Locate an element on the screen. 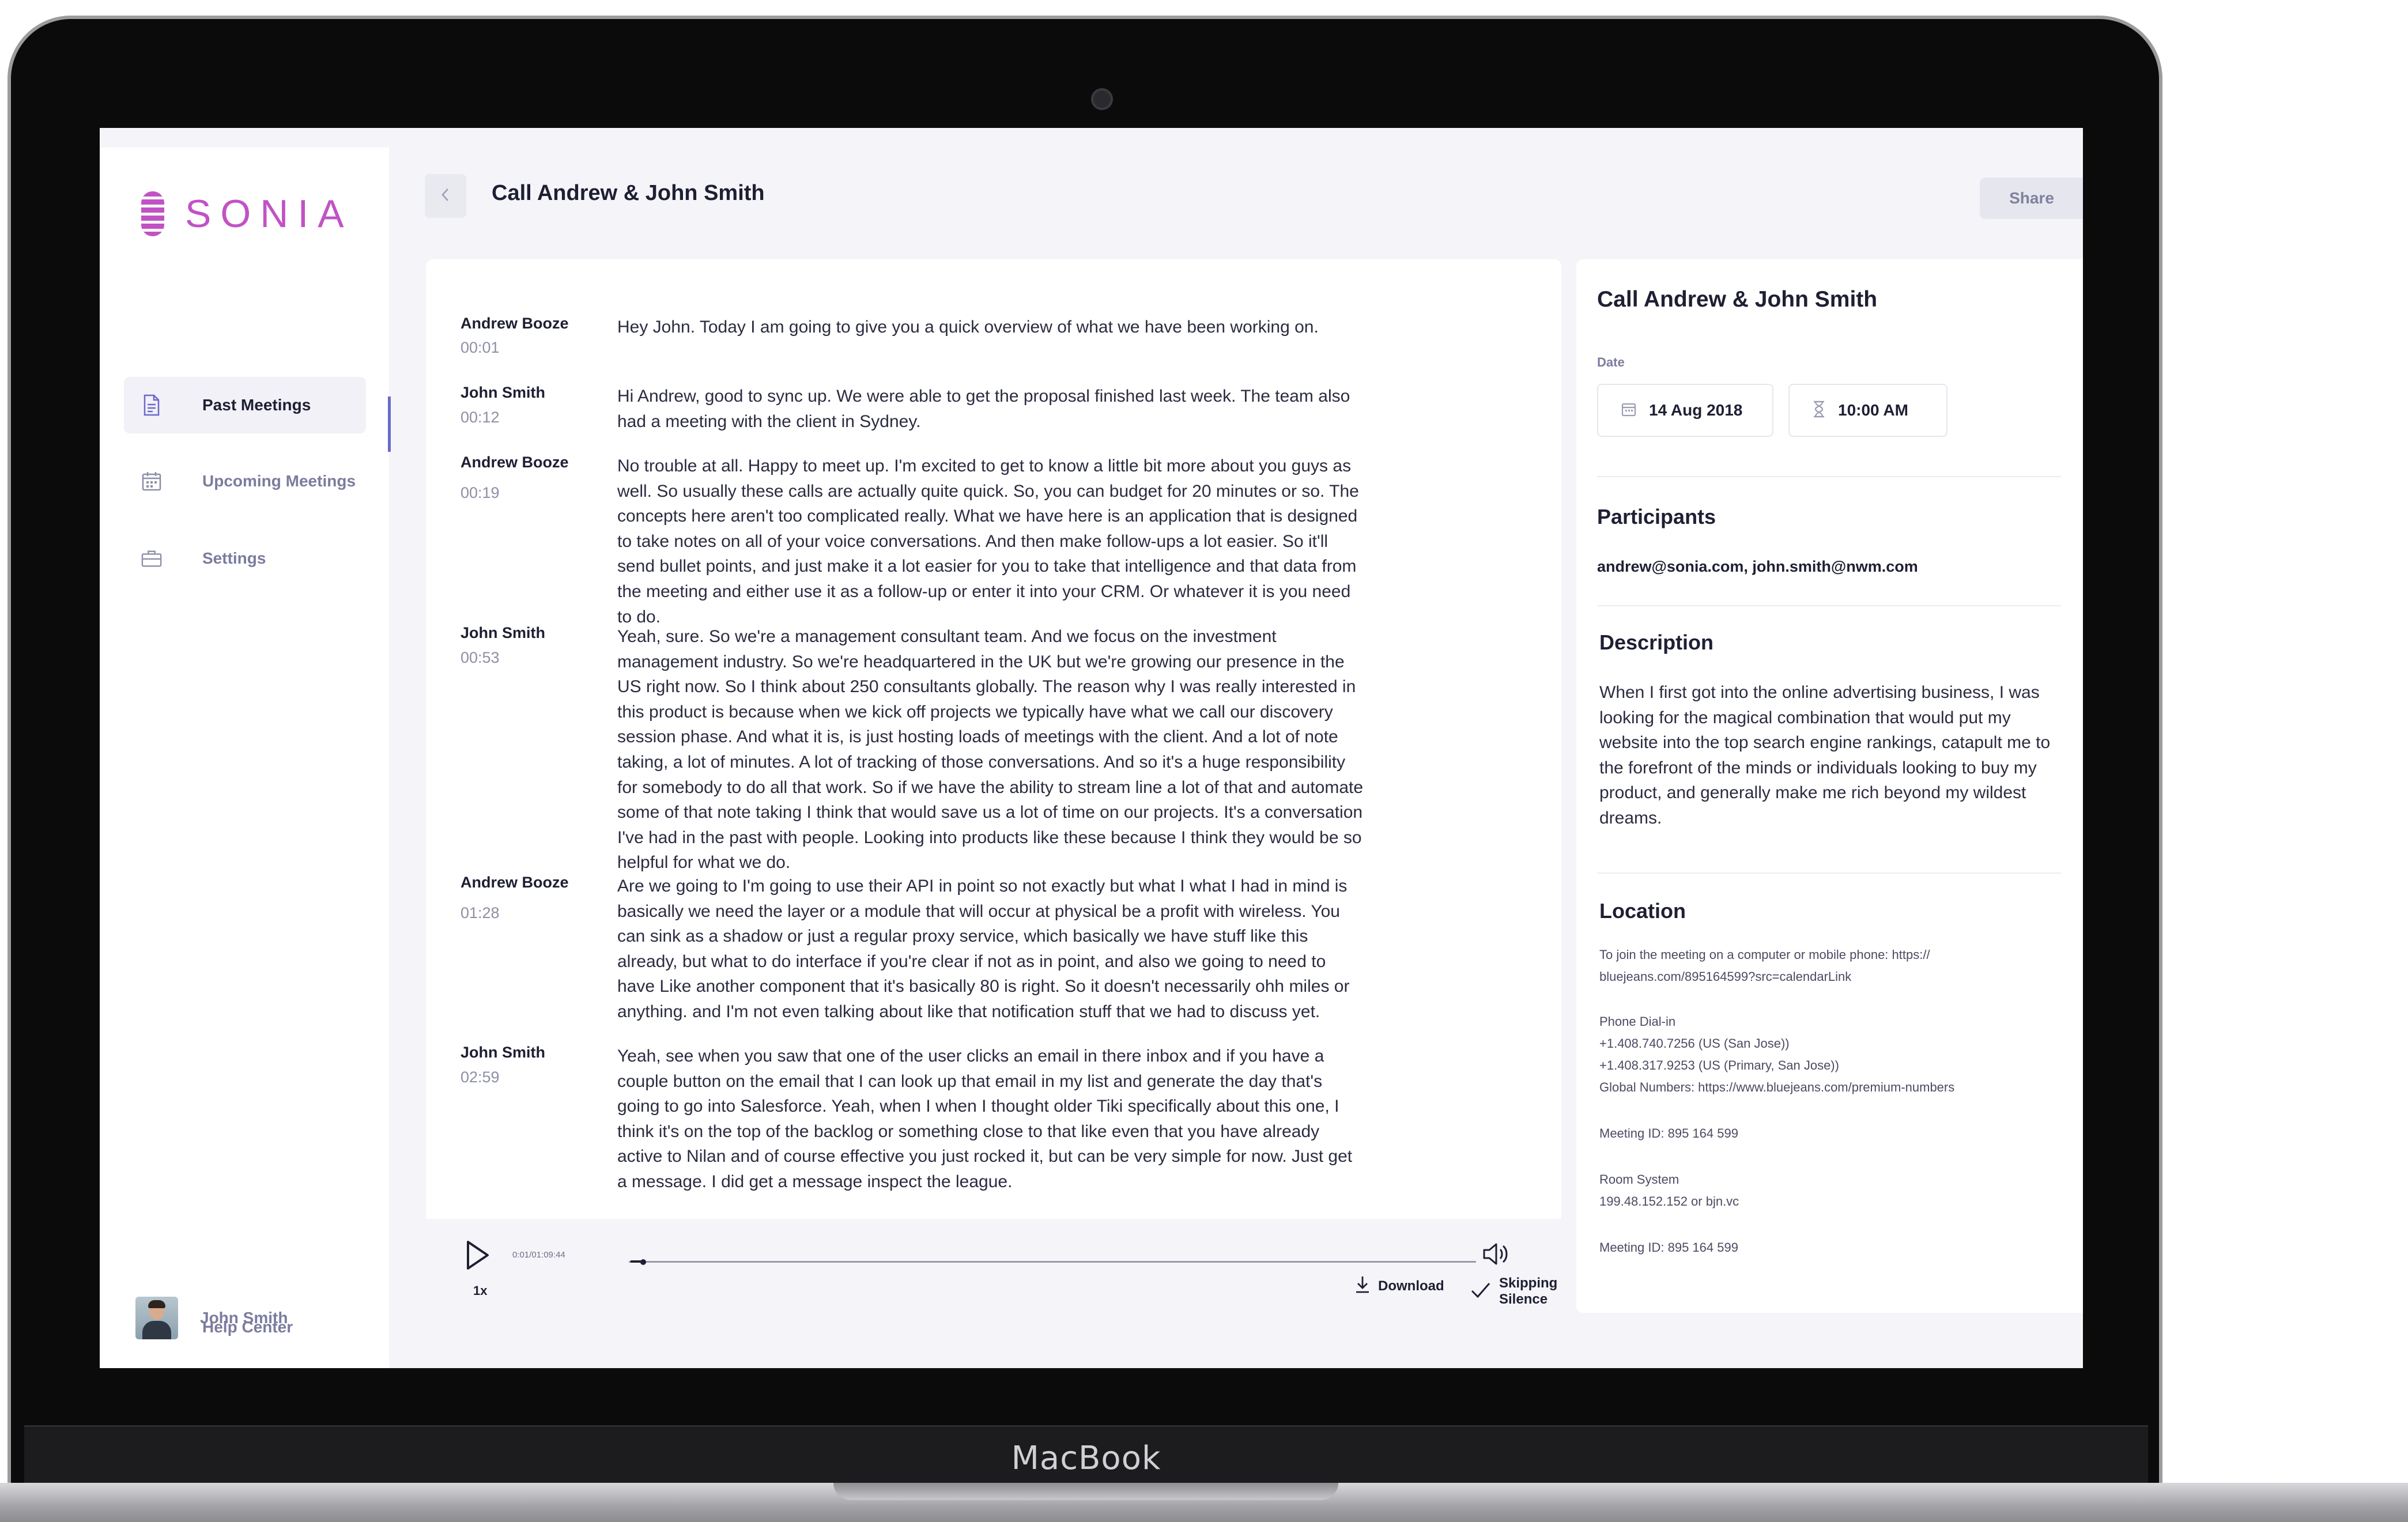  progress-handle is located at coordinates (639, 1262).